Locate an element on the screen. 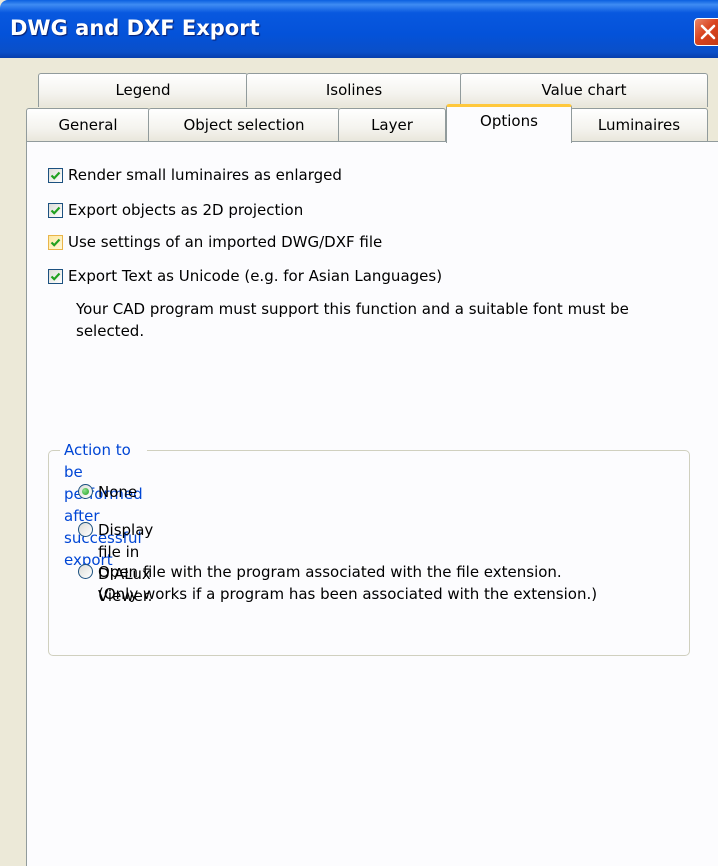  checkbox-row-2d-projection: Export objects as 2D projection is located at coordinates (175, 210).